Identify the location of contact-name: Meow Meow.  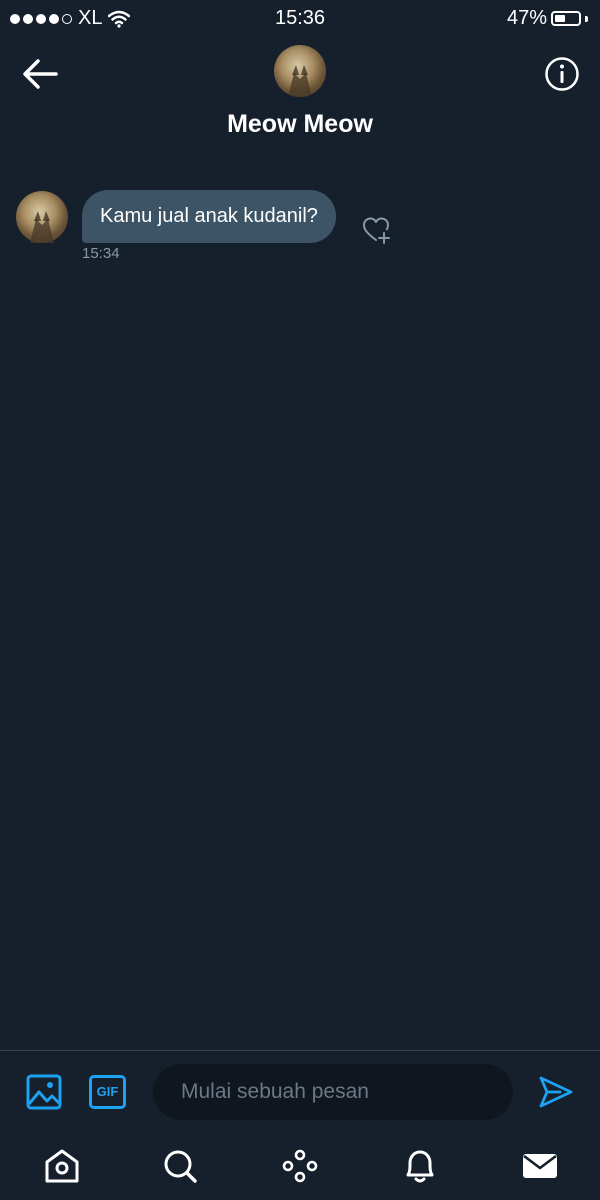
(300, 124).